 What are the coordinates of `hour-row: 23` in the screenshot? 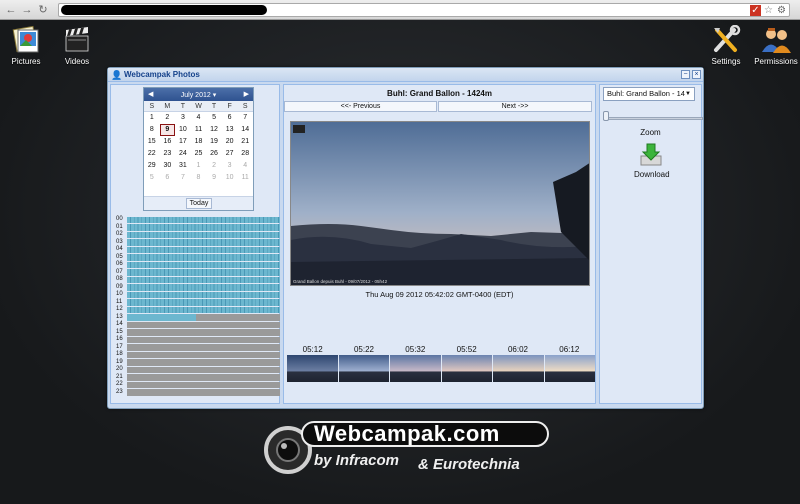 It's located at (198, 393).